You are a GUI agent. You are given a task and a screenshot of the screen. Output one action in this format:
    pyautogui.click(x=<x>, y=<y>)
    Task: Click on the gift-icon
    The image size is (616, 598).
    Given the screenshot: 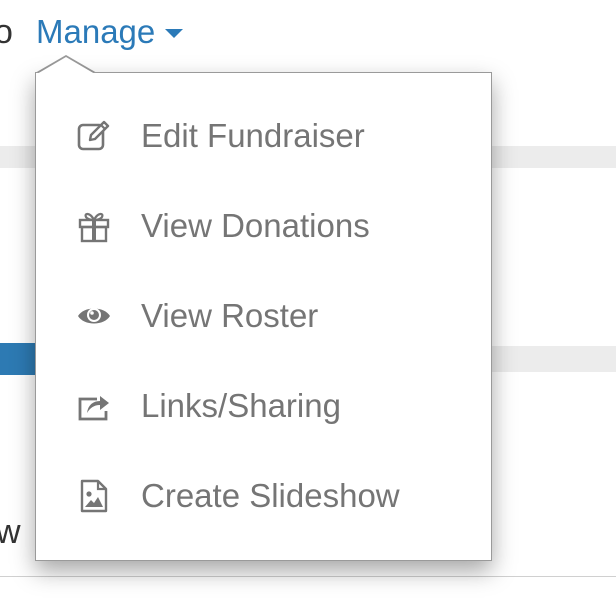 What is the action you would take?
    pyautogui.click(x=94, y=226)
    